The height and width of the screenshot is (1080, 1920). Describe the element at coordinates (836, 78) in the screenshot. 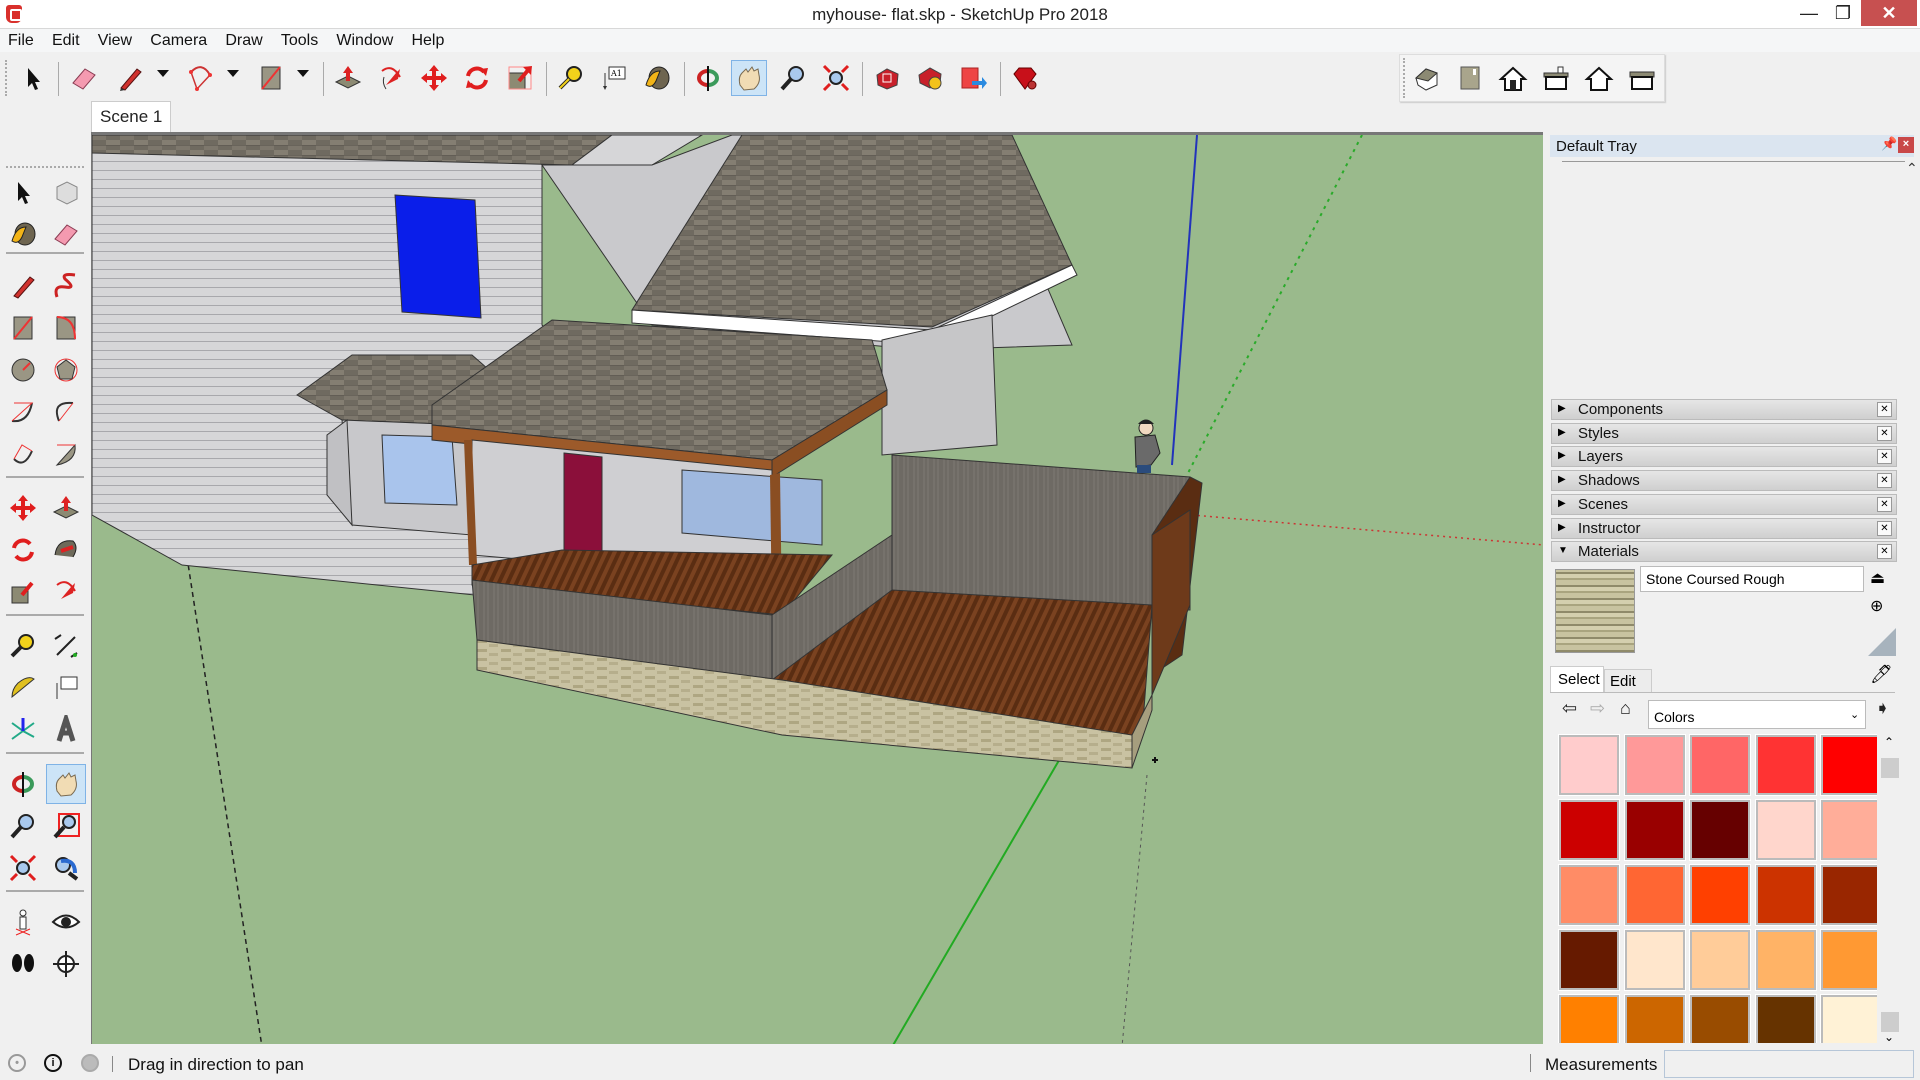

I see `zoom-extents-tool-button` at that location.